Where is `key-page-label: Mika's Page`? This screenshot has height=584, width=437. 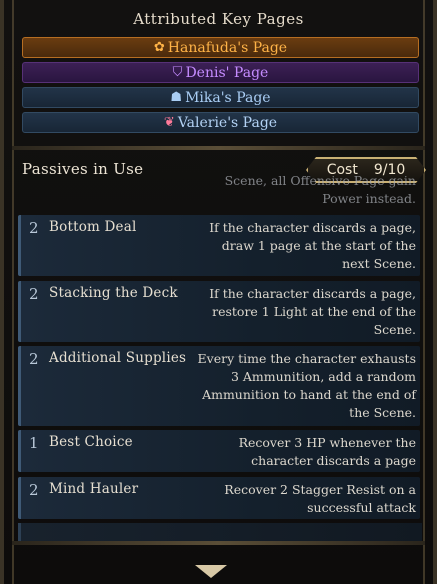
key-page-label: Mika's Page is located at coordinates (228, 97).